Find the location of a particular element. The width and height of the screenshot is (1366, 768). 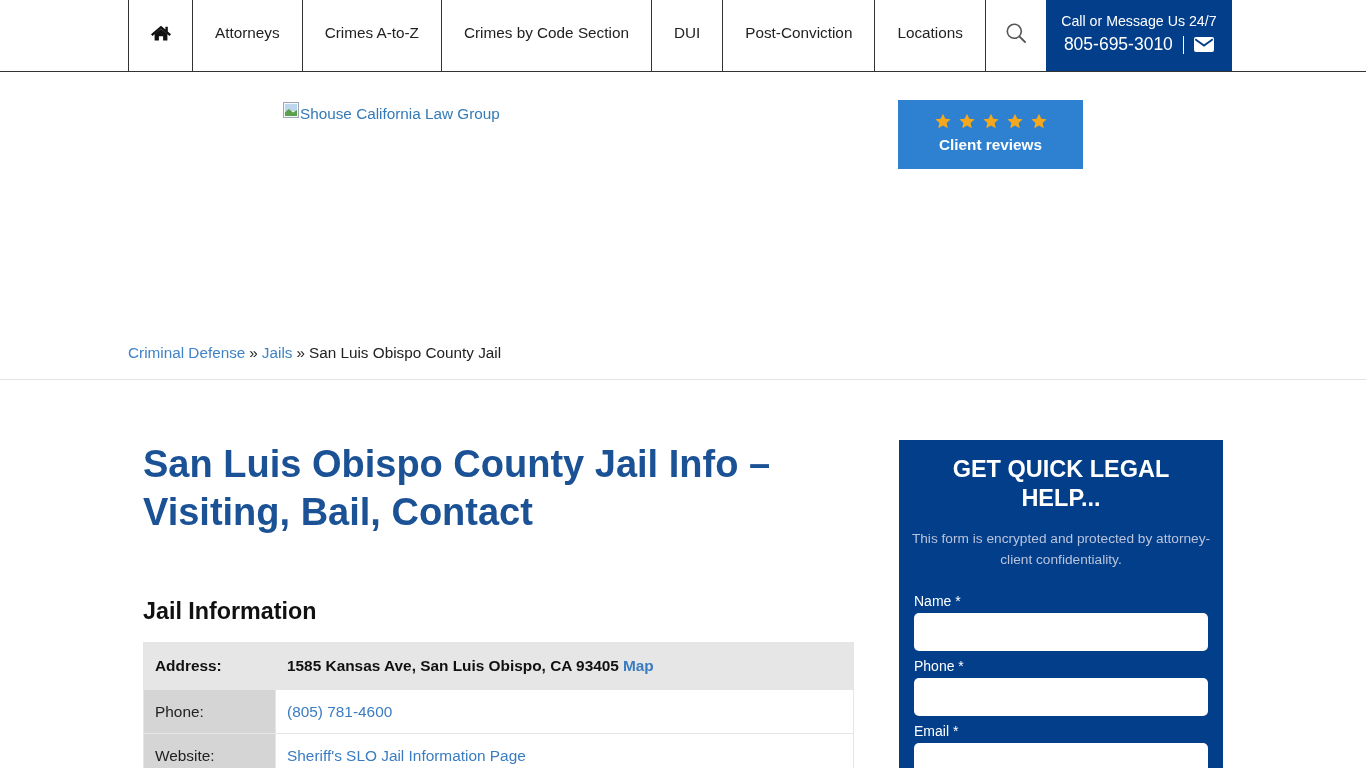

field-label: Phone * is located at coordinates (939, 666).